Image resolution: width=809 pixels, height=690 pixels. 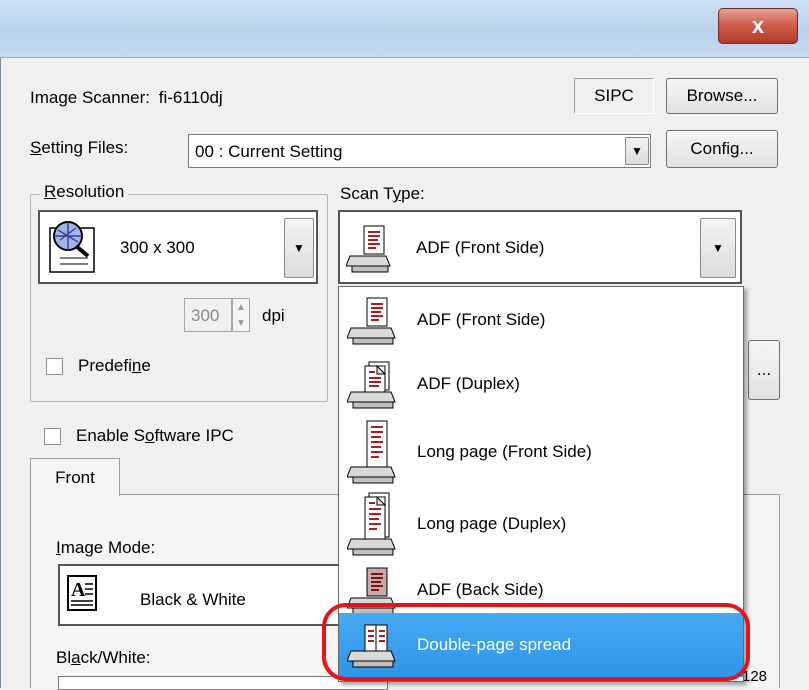 I want to click on magnifier-icon, so click(x=74, y=246).